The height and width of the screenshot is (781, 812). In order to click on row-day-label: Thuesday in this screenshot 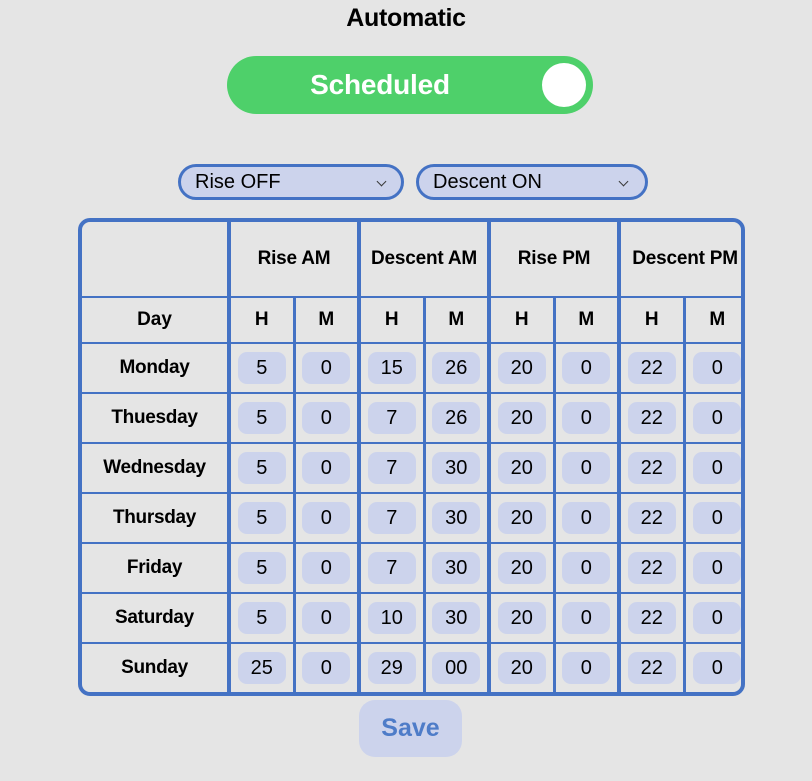, I will do `click(155, 417)`.